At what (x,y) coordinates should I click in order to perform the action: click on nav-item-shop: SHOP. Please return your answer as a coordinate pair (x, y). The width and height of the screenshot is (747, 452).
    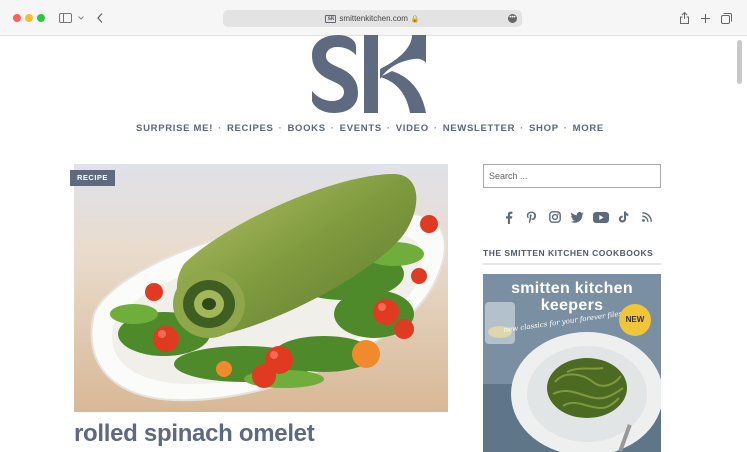
    Looking at the image, I should click on (544, 128).